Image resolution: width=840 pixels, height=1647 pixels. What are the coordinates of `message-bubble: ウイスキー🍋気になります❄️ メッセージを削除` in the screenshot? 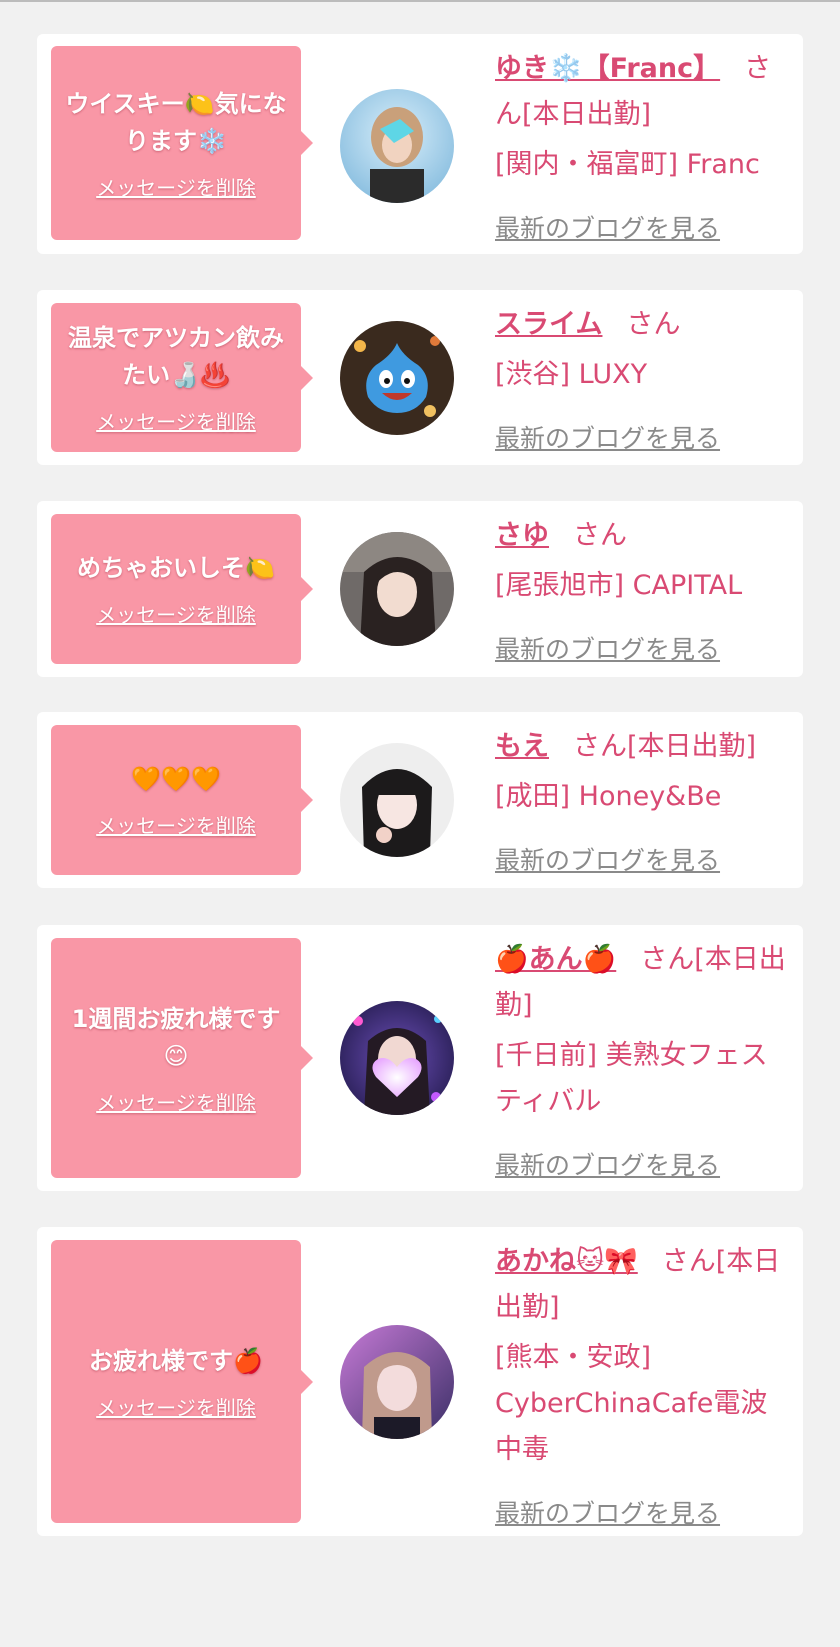 It's located at (182, 143).